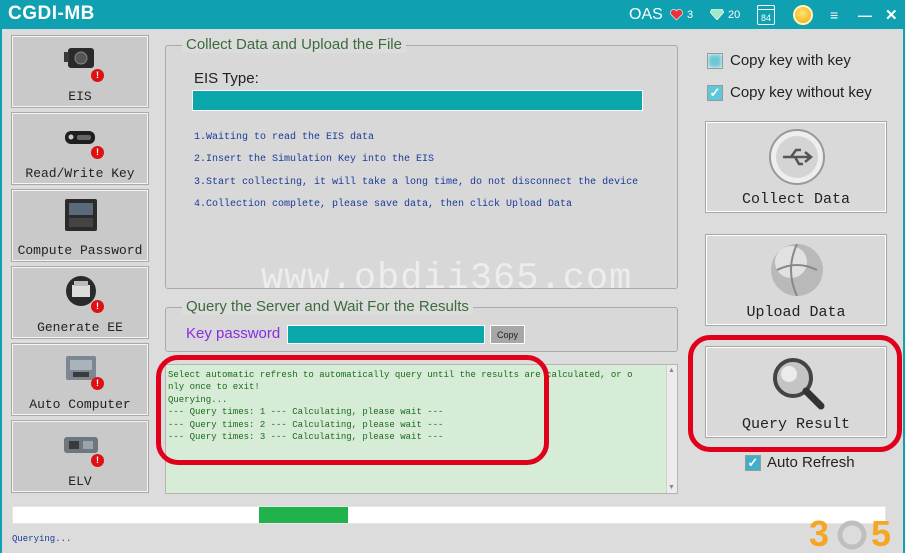 This screenshot has height=553, width=905. Describe the element at coordinates (671, 370) in the screenshot. I see `scroll-up-icon: ▲` at that location.